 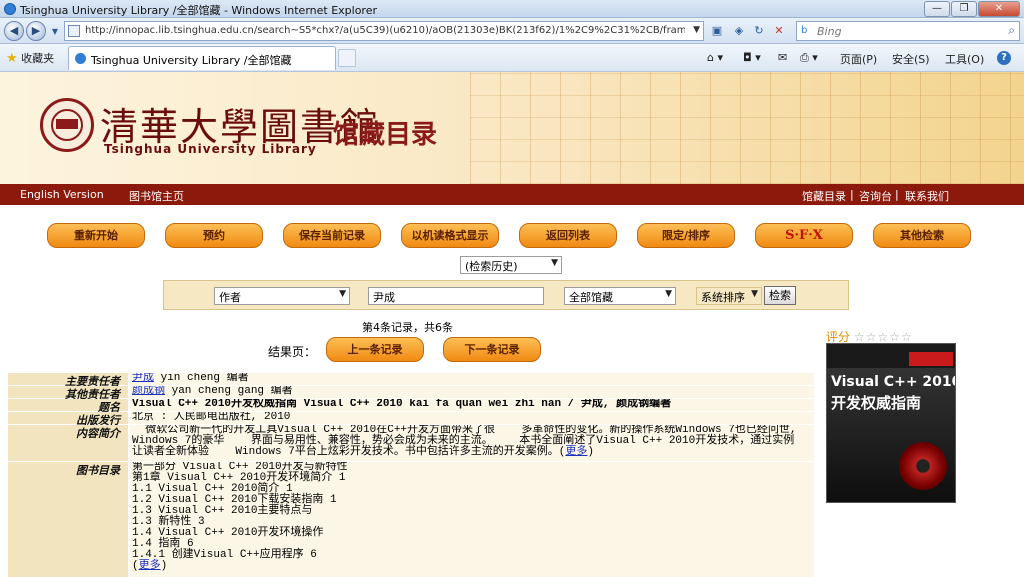 What do you see at coordinates (1011, 30) in the screenshot?
I see `search-icon: ⌕` at bounding box center [1011, 30].